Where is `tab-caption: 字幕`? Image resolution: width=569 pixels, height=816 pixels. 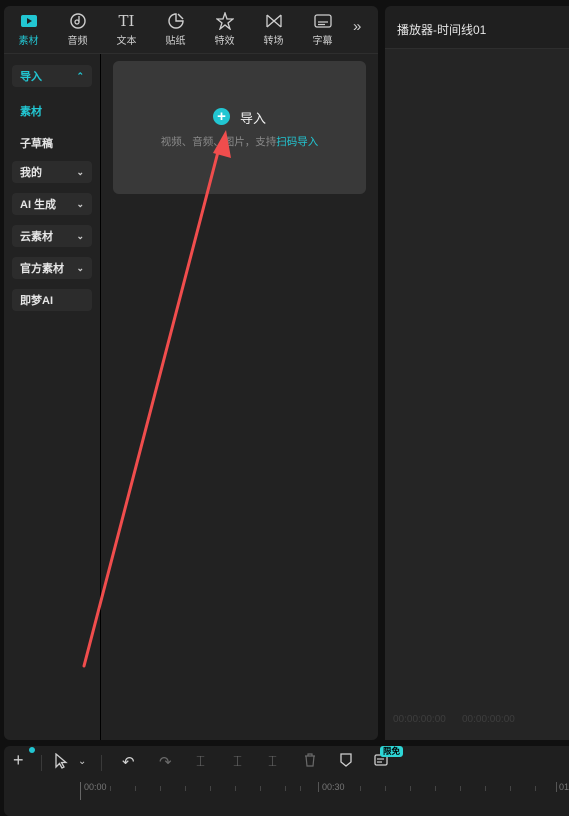
tab-caption: 字幕 is located at coordinates (322, 28).